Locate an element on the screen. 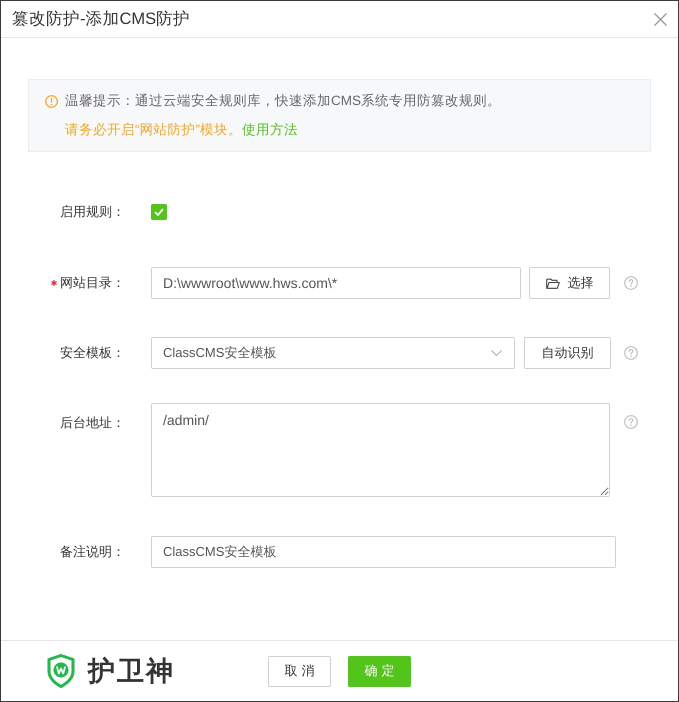  close-icon is located at coordinates (660, 19).